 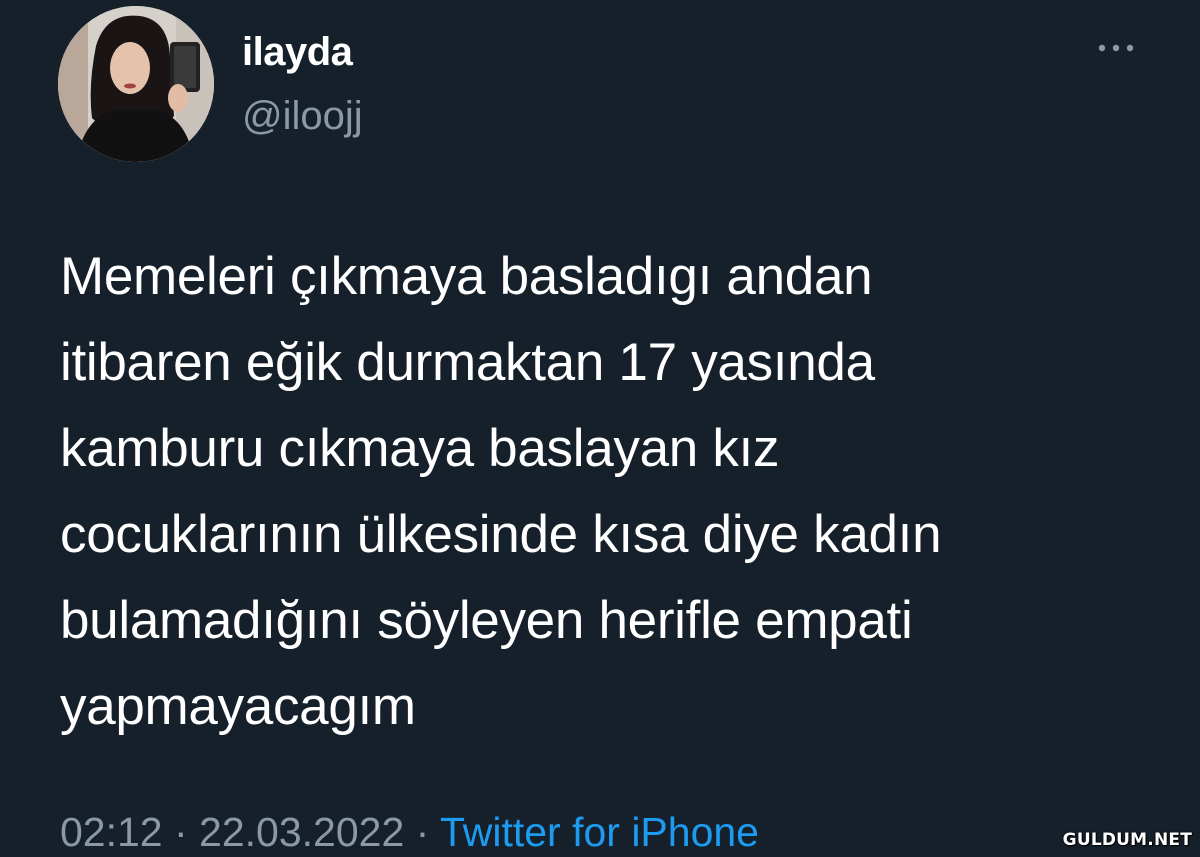 I want to click on tweet-date: 22.03.2022, so click(x=301, y=832).